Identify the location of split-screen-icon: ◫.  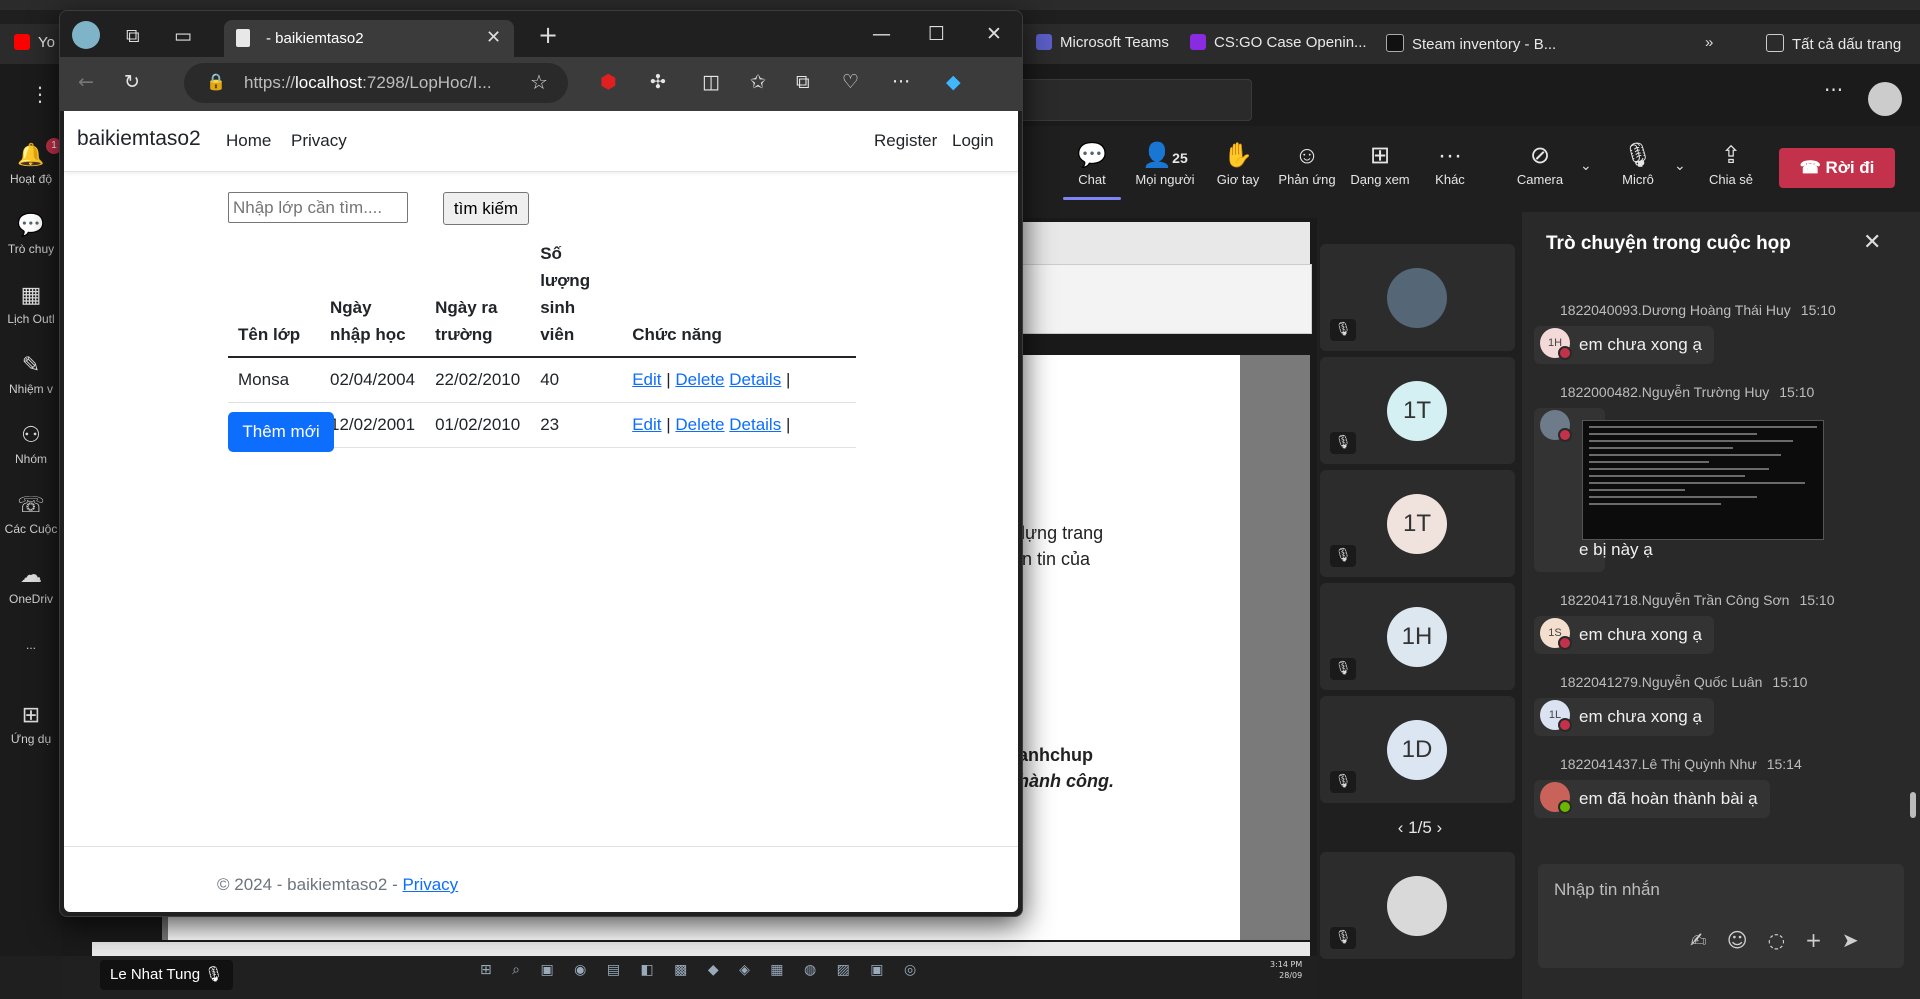
(711, 82).